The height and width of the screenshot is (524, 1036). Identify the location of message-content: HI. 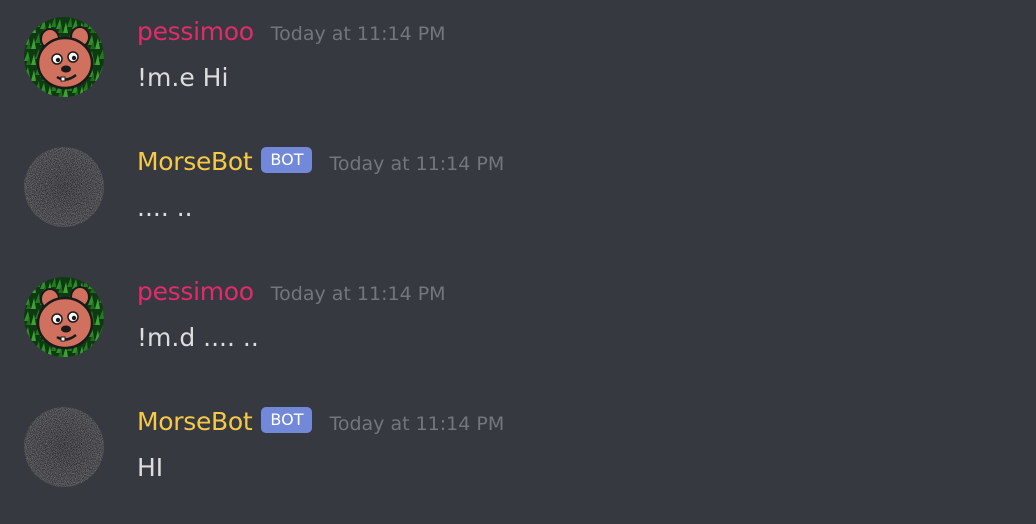
(150, 467).